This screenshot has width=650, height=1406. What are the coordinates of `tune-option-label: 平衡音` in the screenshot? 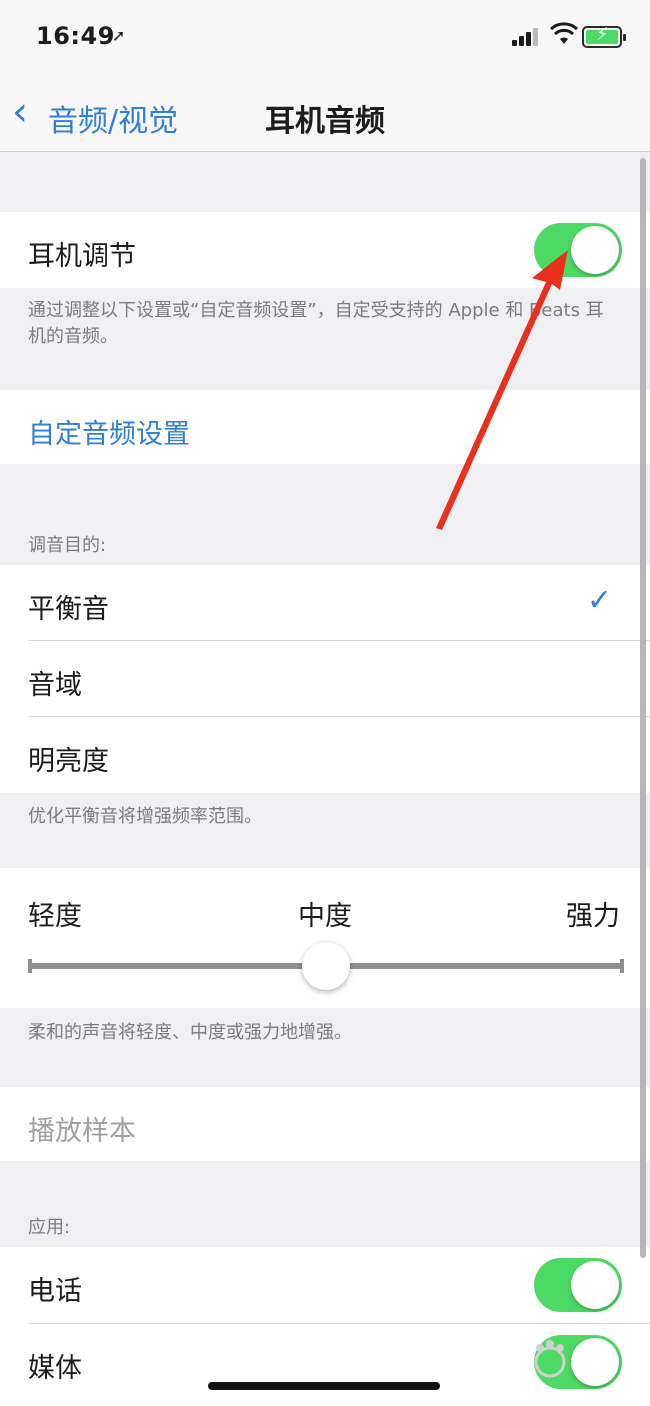 It's located at (68, 609).